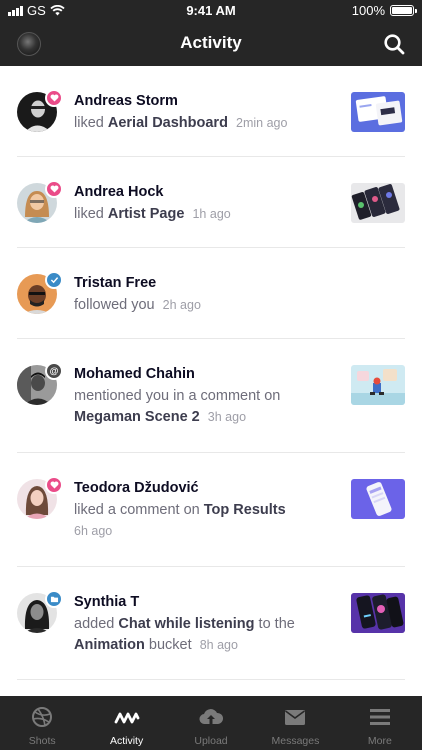 Image resolution: width=422 pixels, height=750 pixels. What do you see at coordinates (205, 193) in the screenshot?
I see `user-name: Andrea Hock` at bounding box center [205, 193].